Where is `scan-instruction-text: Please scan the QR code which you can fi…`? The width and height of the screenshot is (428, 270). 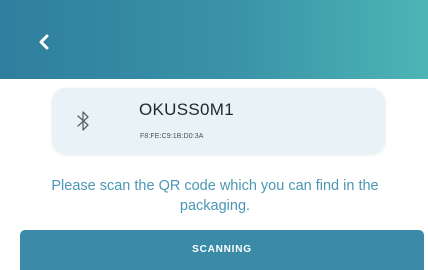 scan-instruction-text: Please scan the QR code which you can fi… is located at coordinates (215, 196).